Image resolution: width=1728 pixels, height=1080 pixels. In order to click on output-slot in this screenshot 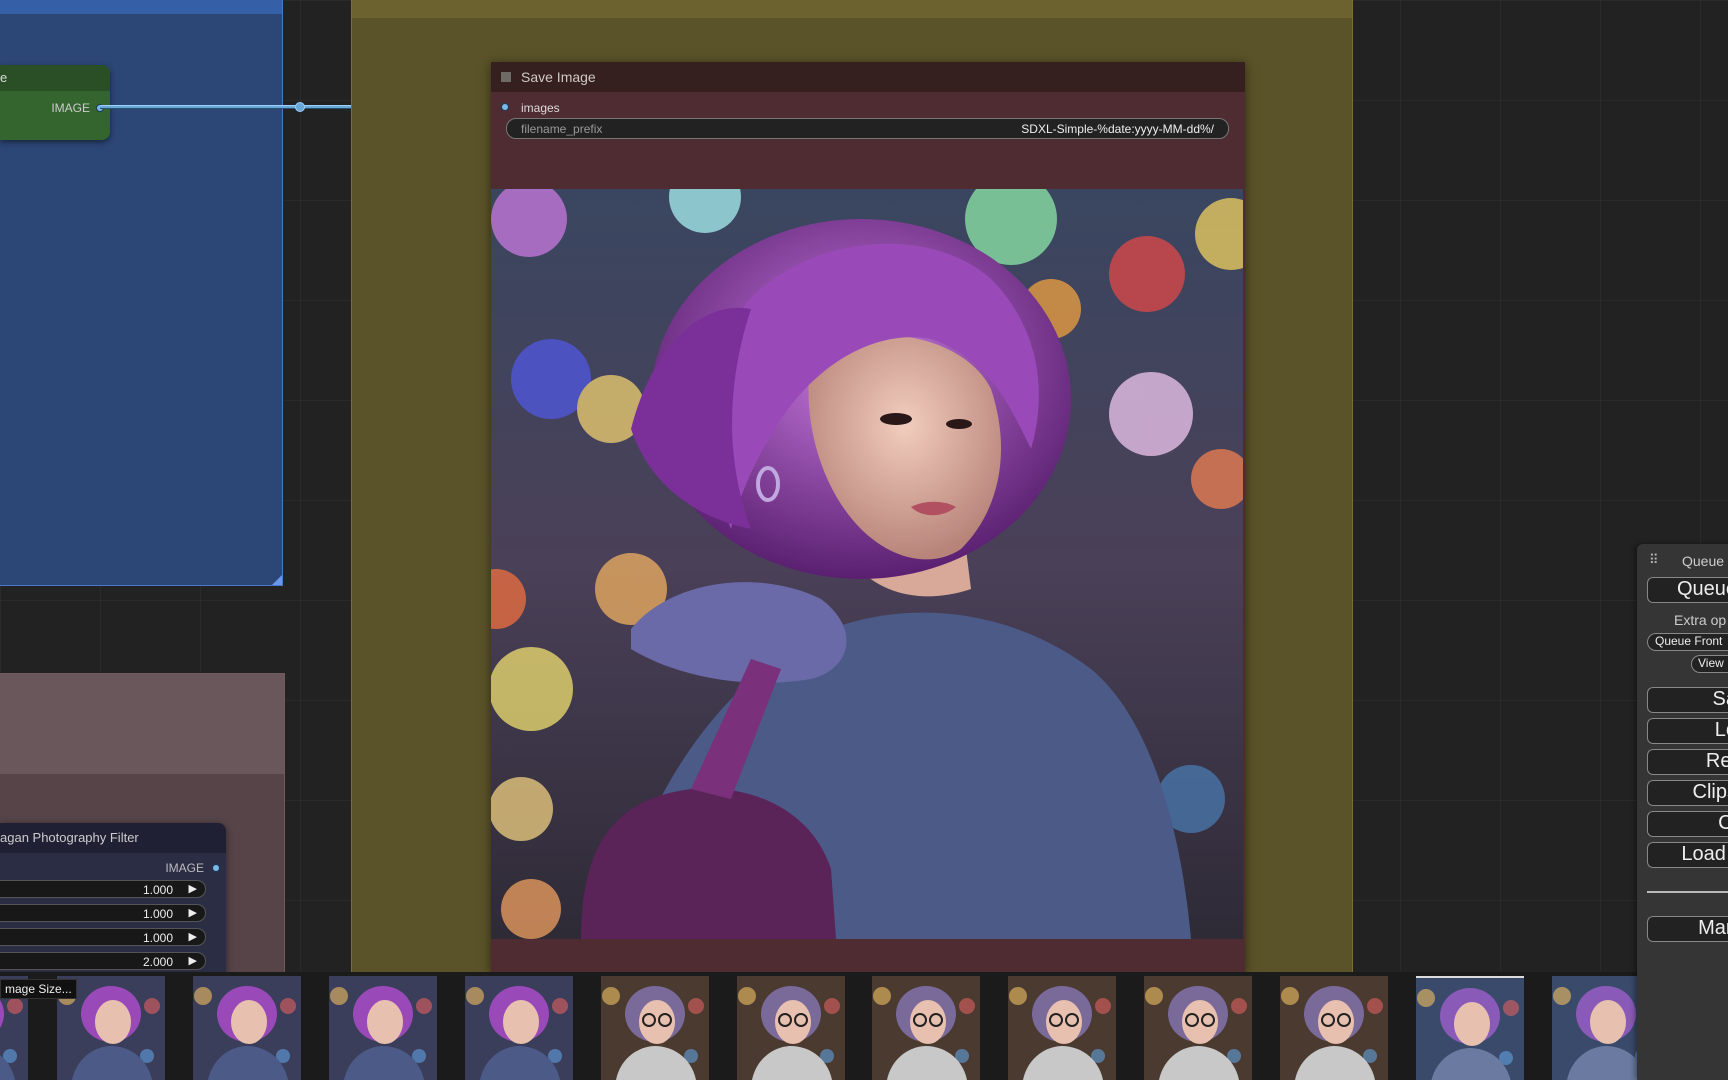, I will do `click(216, 868)`.